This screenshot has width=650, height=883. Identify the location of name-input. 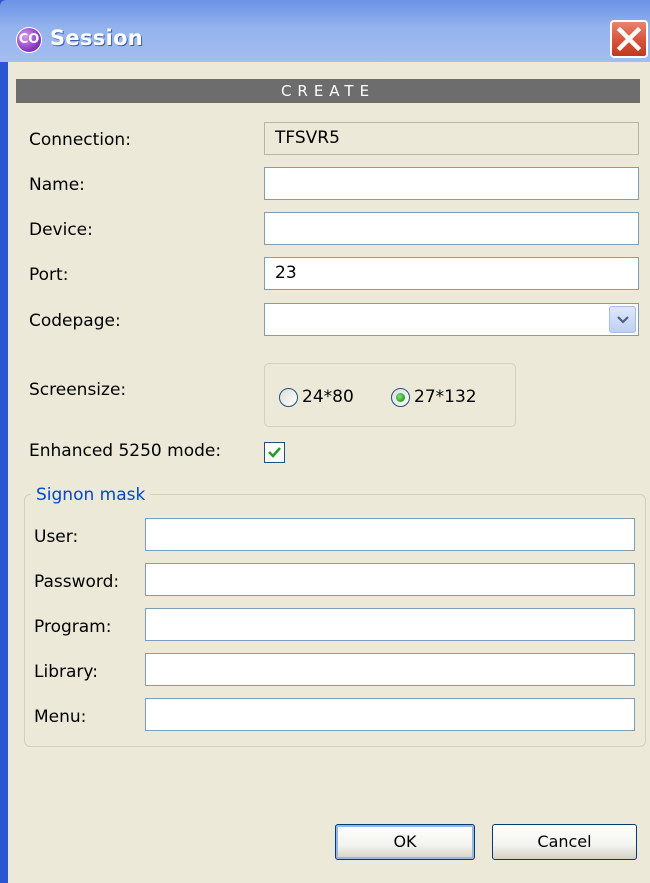
(451, 183).